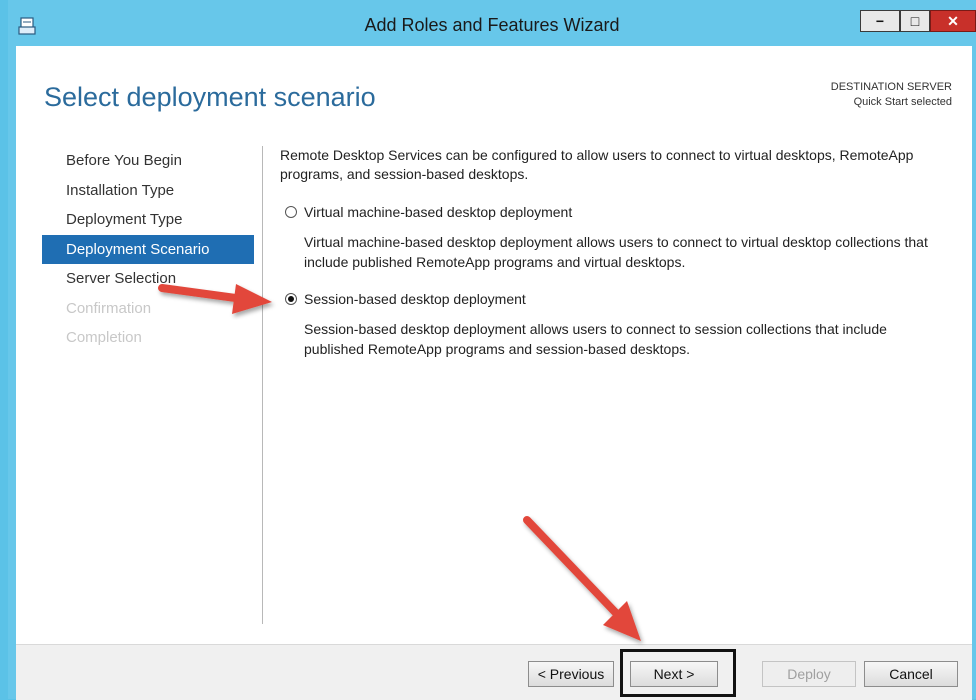 The height and width of the screenshot is (700, 976). Describe the element at coordinates (148, 279) in the screenshot. I see `nav-item-server-selection: Server Selection` at that location.